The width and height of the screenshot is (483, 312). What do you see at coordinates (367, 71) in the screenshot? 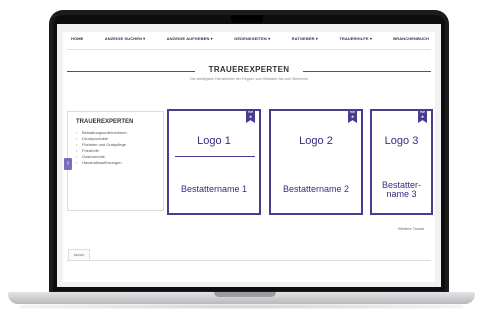
I see `heading-rule-right` at bounding box center [367, 71].